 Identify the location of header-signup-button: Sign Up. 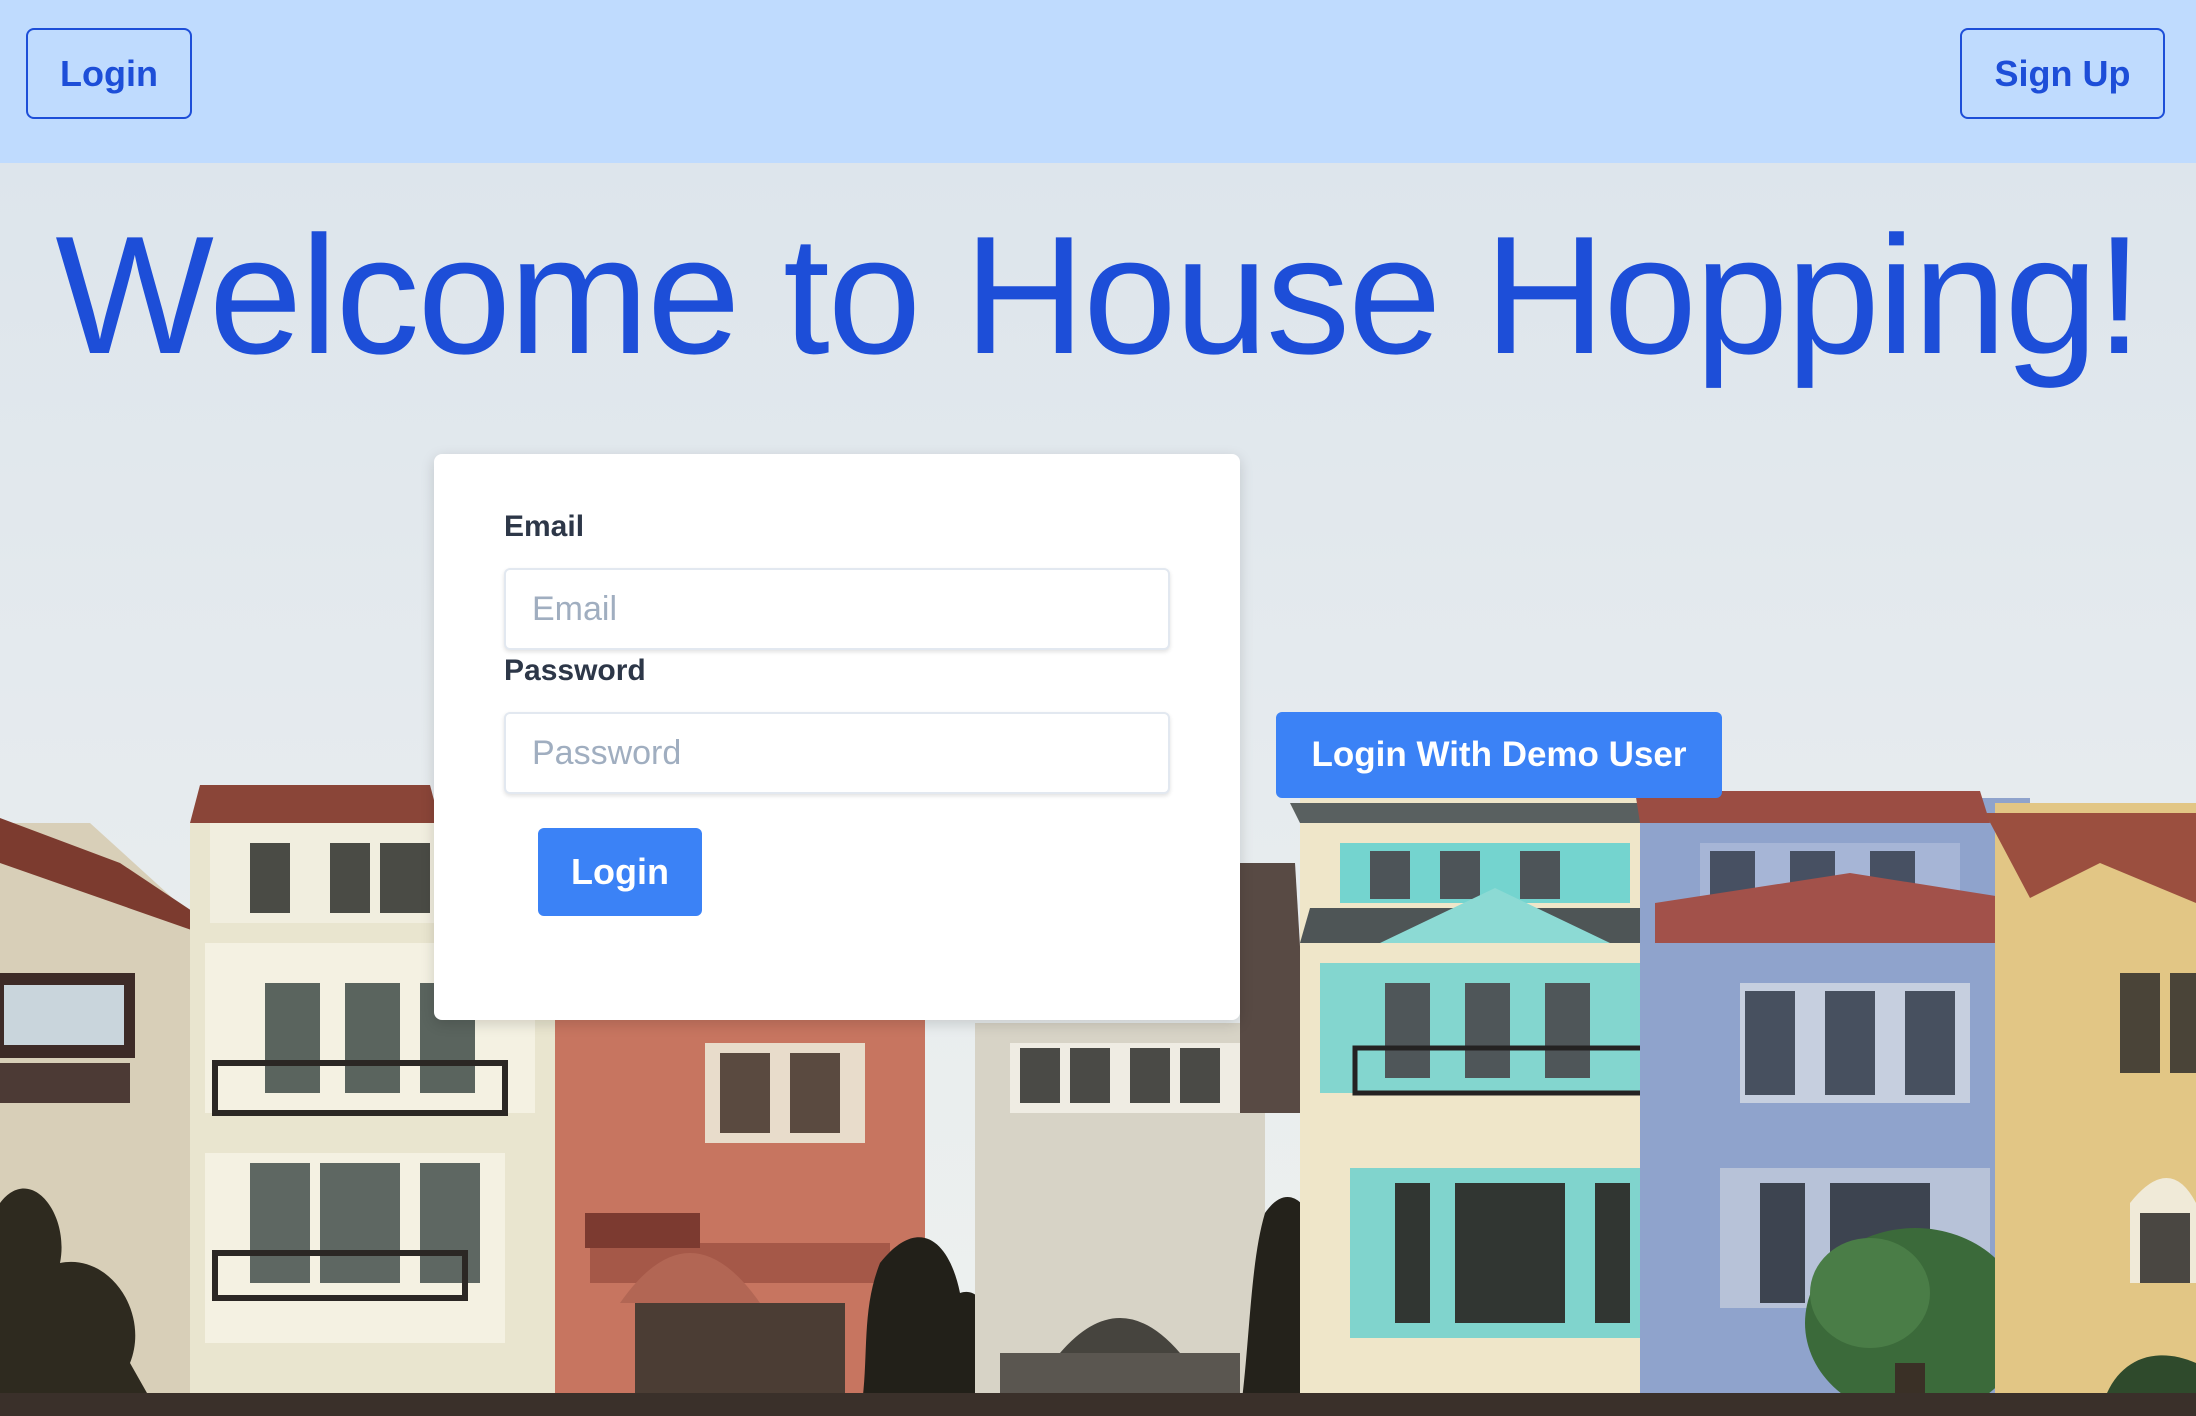
(2062, 73).